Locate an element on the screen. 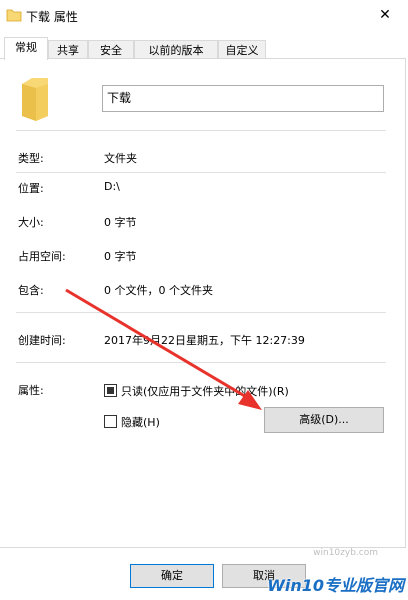  size-value: 0 字节 is located at coordinates (120, 222).